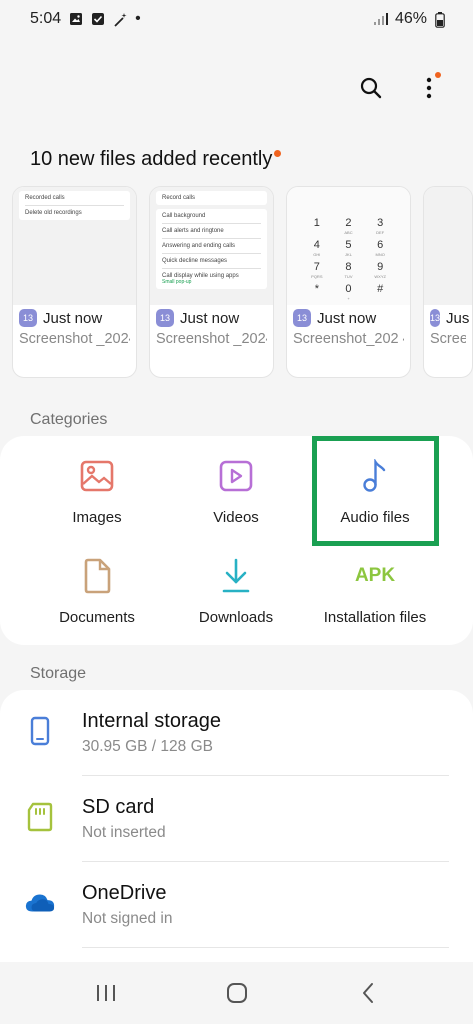 This screenshot has width=473, height=1024. Describe the element at coordinates (380, 270) in the screenshot. I see `dialpad-key: 9 WXYZ` at that location.